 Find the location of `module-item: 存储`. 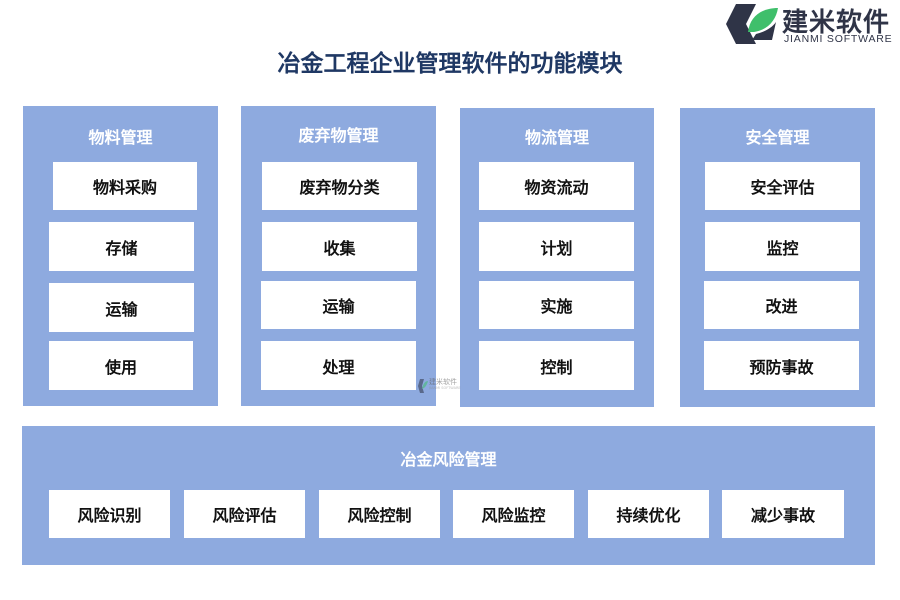

module-item: 存储 is located at coordinates (121, 246).